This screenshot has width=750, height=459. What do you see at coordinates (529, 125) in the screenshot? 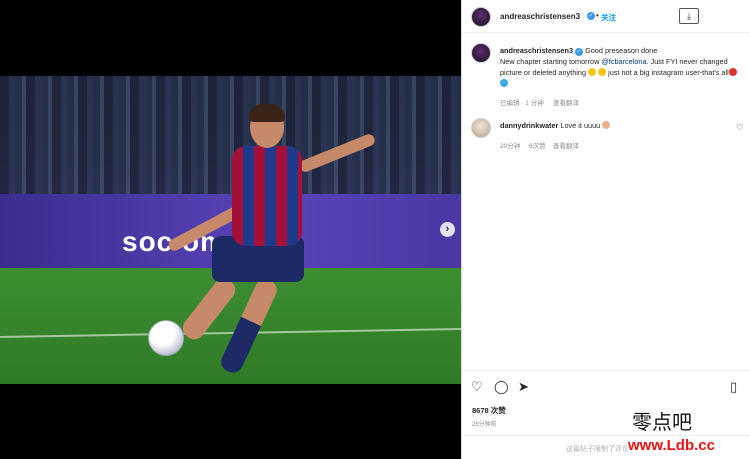
I see `comment-username: dannydrinkwater` at bounding box center [529, 125].